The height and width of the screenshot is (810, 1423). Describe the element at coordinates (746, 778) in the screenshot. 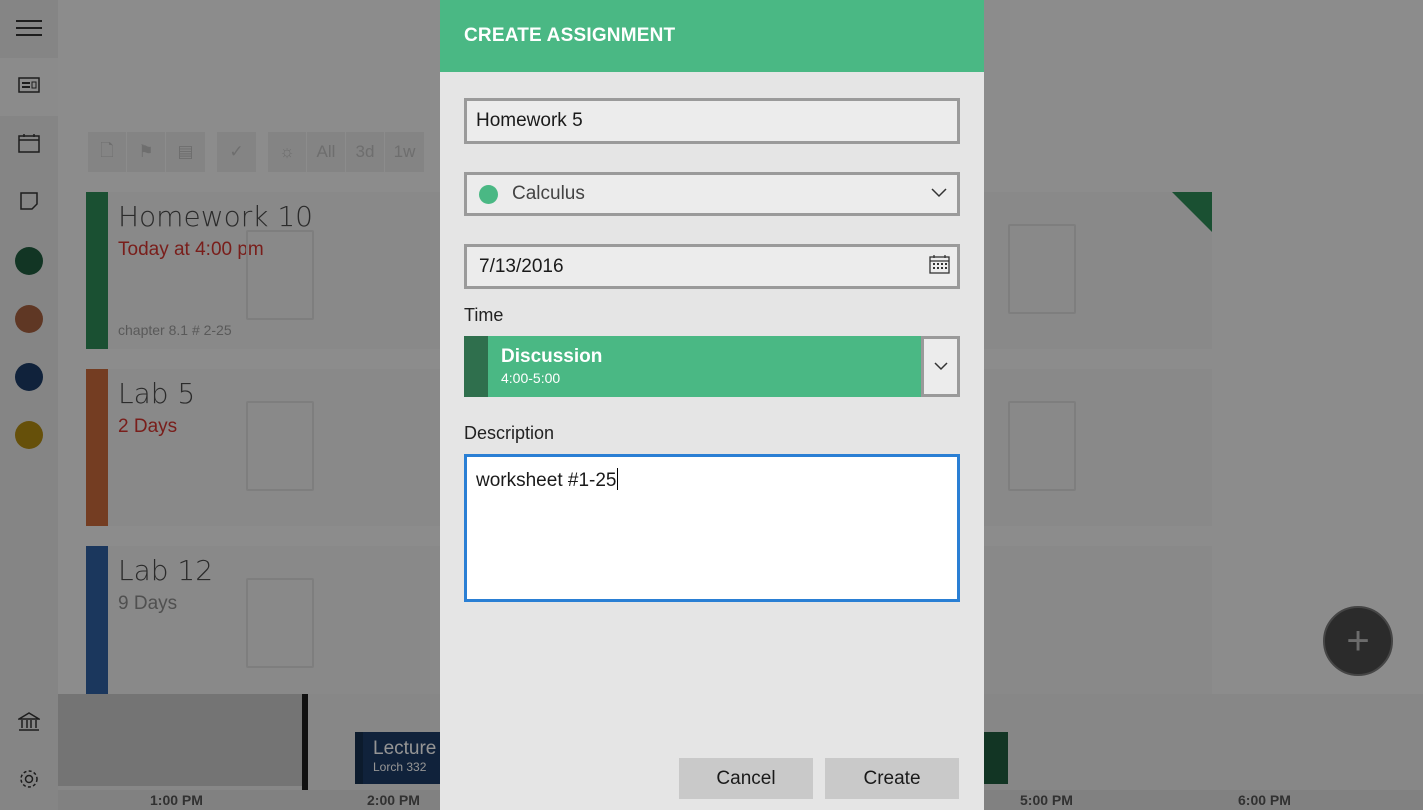

I see `cancel-button: Cancel` at that location.